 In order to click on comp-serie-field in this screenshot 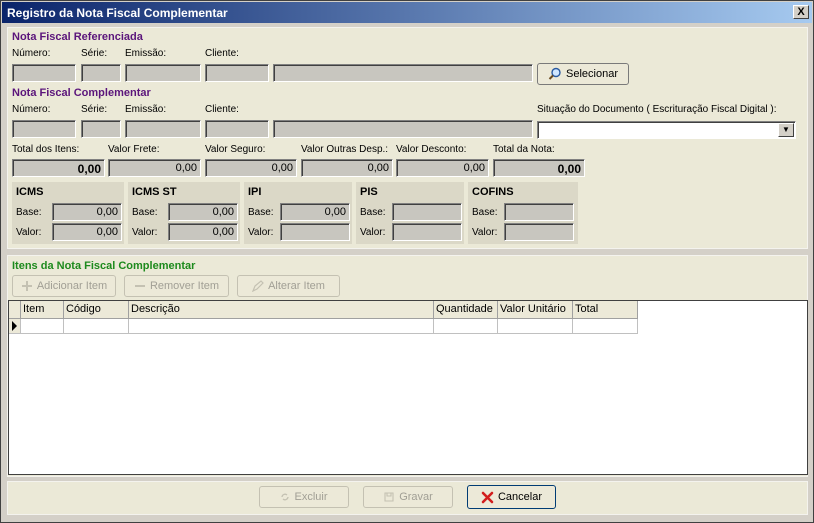, I will do `click(101, 129)`.